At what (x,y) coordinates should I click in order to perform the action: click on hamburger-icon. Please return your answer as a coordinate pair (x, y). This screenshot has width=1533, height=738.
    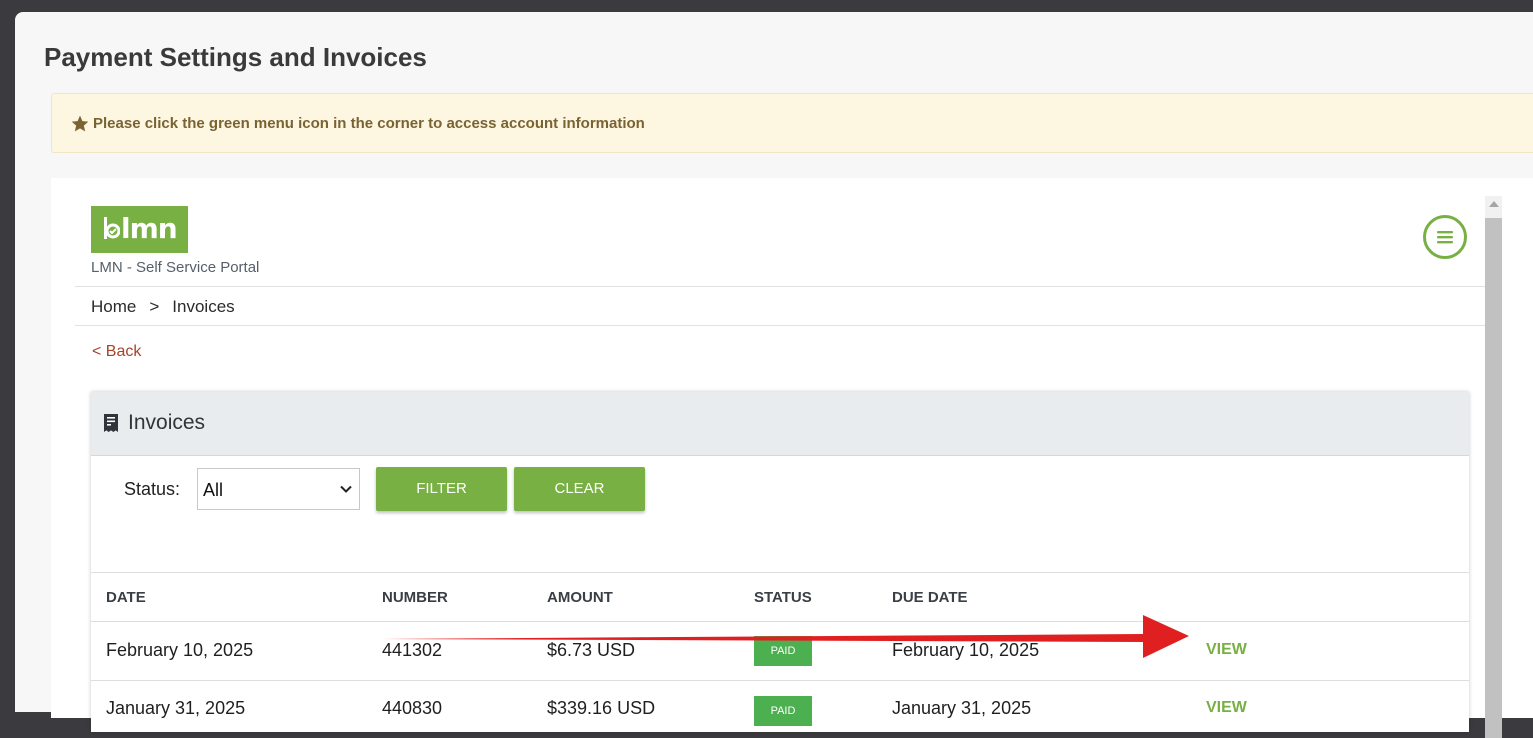
    Looking at the image, I should click on (1445, 237).